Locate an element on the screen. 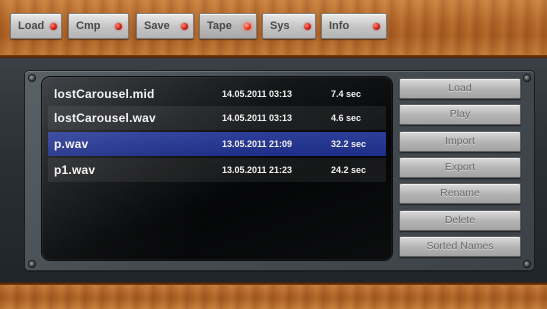 The image size is (547, 309). export-button-label: Export is located at coordinates (460, 167).